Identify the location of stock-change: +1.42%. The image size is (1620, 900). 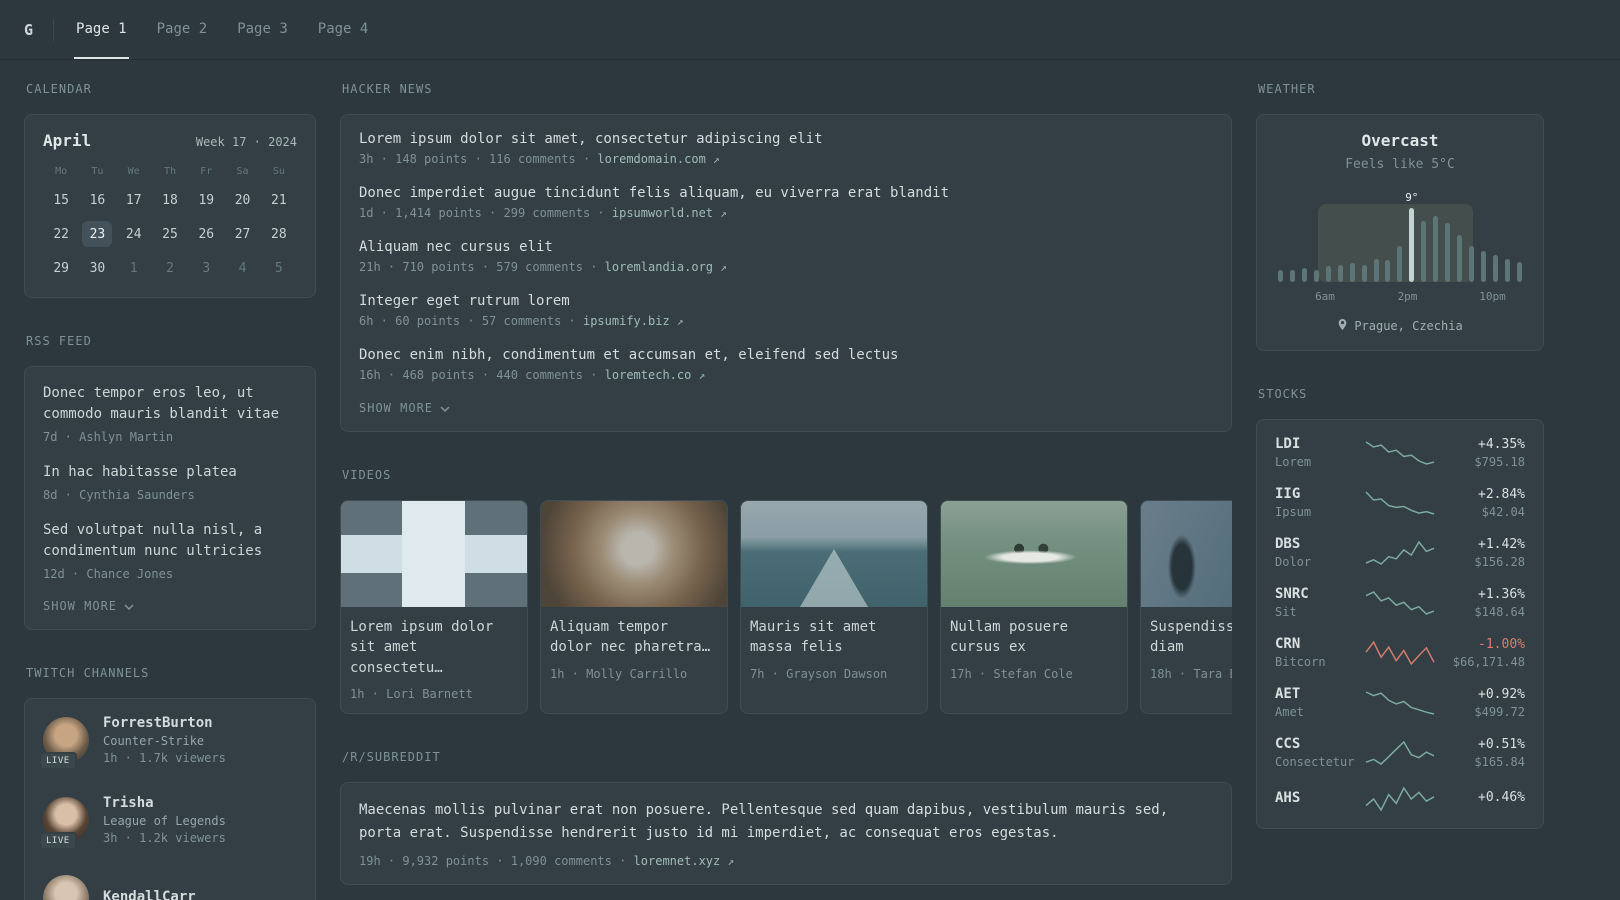
(1501, 544).